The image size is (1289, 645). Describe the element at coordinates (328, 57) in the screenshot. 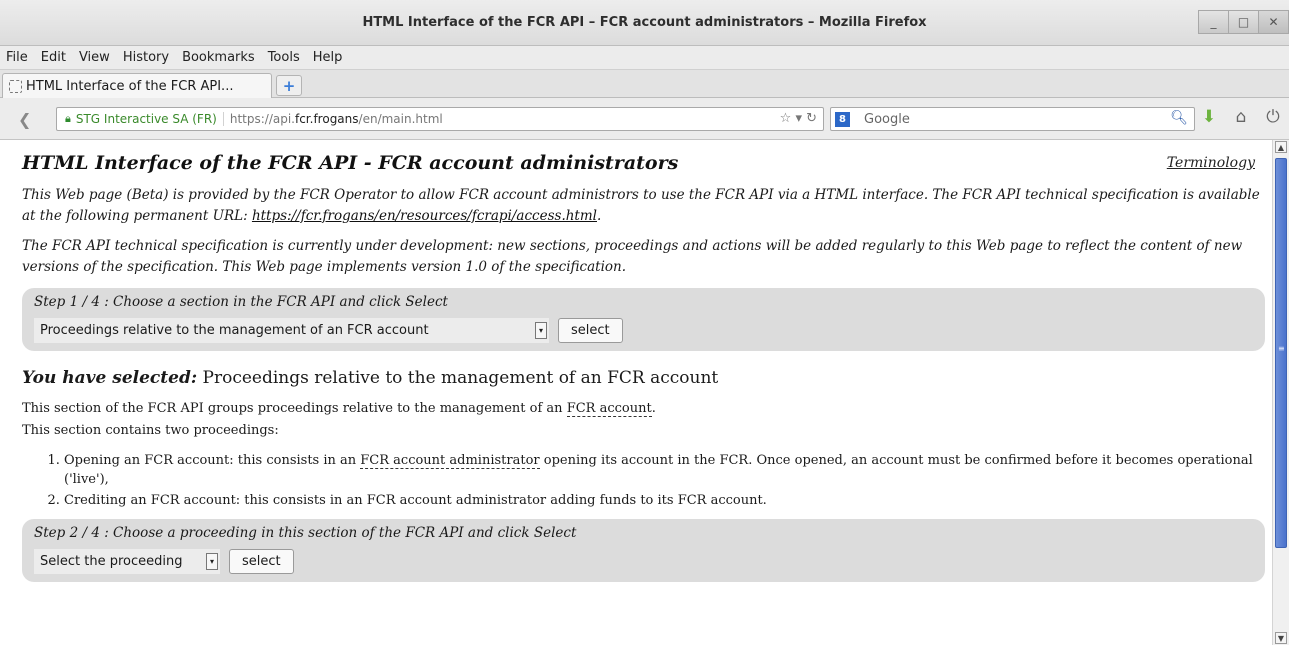

I see `menu-help: Help` at that location.